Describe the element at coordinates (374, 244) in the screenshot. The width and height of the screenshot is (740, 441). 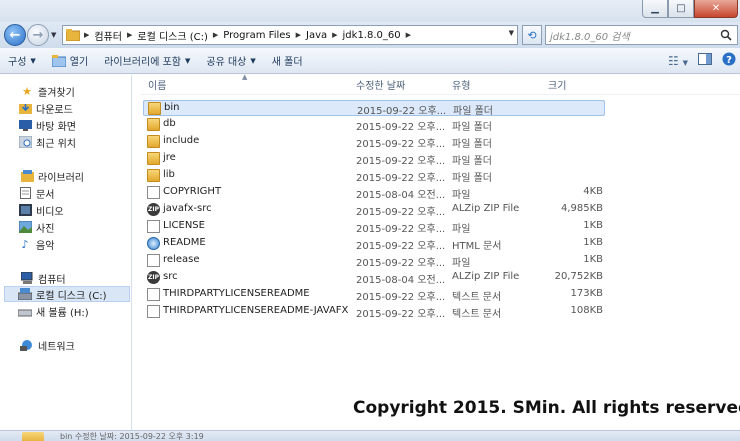
I see `file-row: README 2015-09-22 오후... HTML 문서 1KB` at that location.